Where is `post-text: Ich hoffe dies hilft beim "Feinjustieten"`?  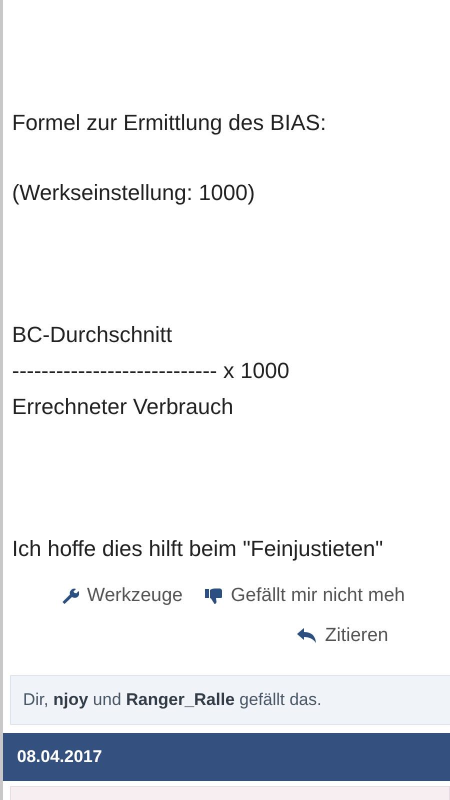 post-text: Ich hoffe dies hilft beim "Feinjustieten" is located at coordinates (198, 549).